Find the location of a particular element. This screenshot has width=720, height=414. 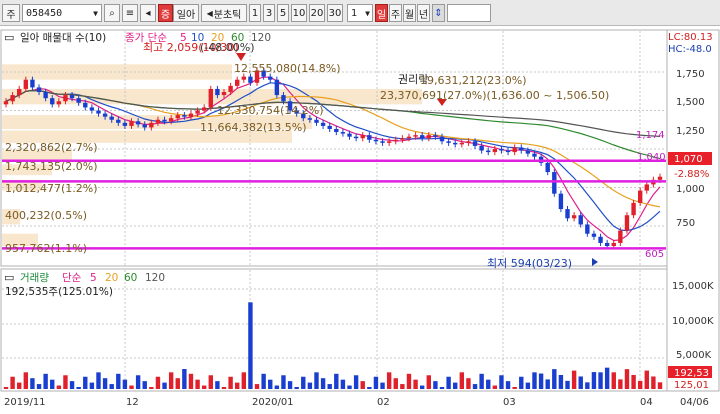

mode-select: 일아 is located at coordinates (186, 13).